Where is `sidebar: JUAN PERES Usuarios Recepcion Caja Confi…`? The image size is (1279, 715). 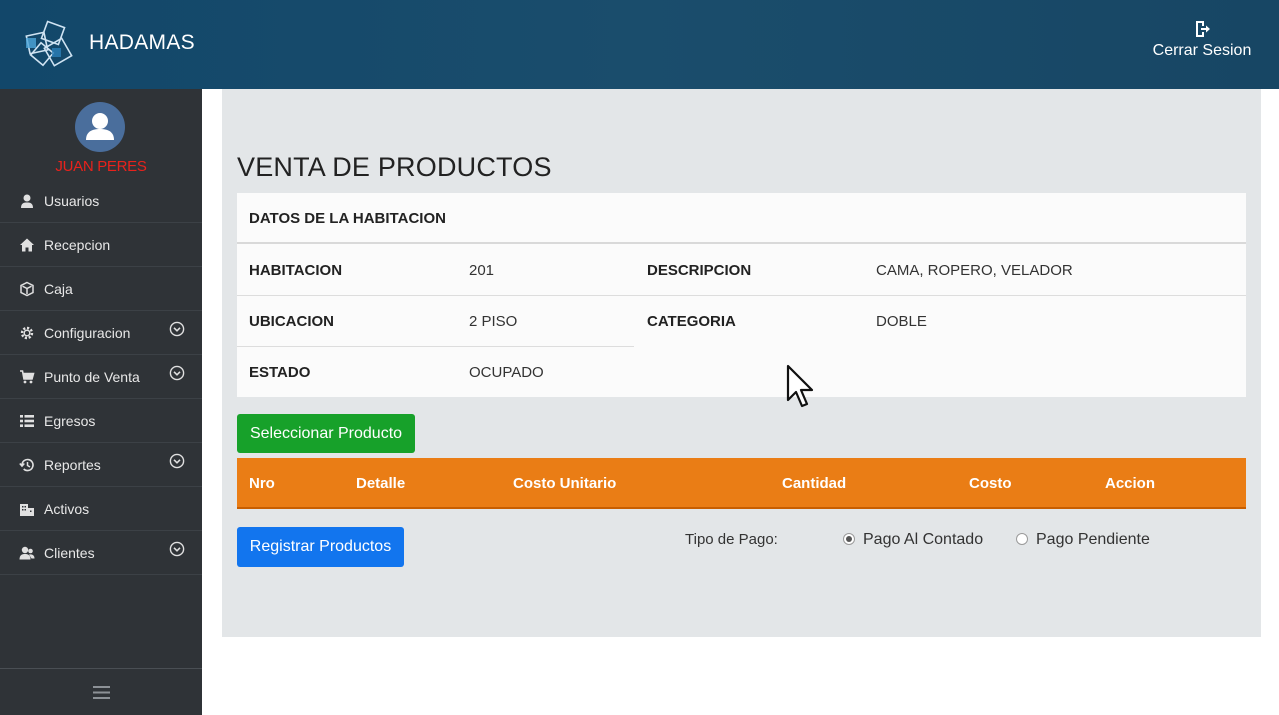
sidebar: JUAN PERES Usuarios Recepcion Caja Confi… is located at coordinates (101, 402).